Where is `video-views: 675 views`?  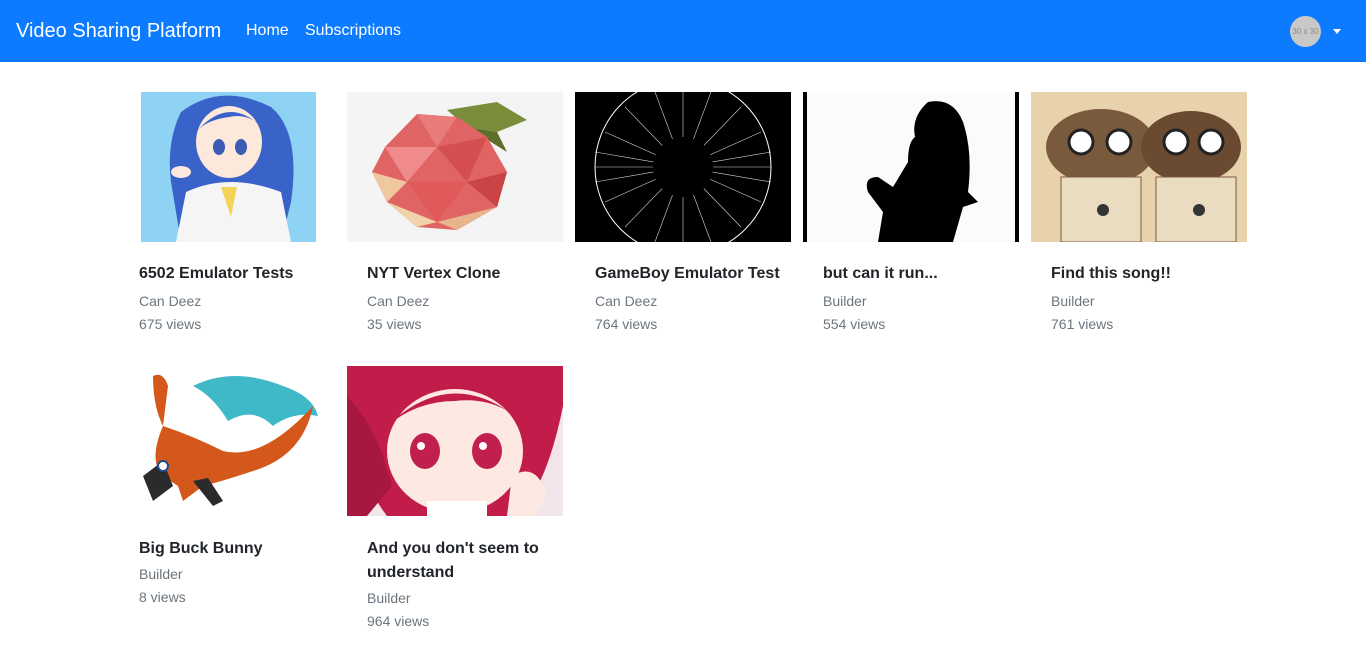
video-views: 675 views is located at coordinates (170, 324).